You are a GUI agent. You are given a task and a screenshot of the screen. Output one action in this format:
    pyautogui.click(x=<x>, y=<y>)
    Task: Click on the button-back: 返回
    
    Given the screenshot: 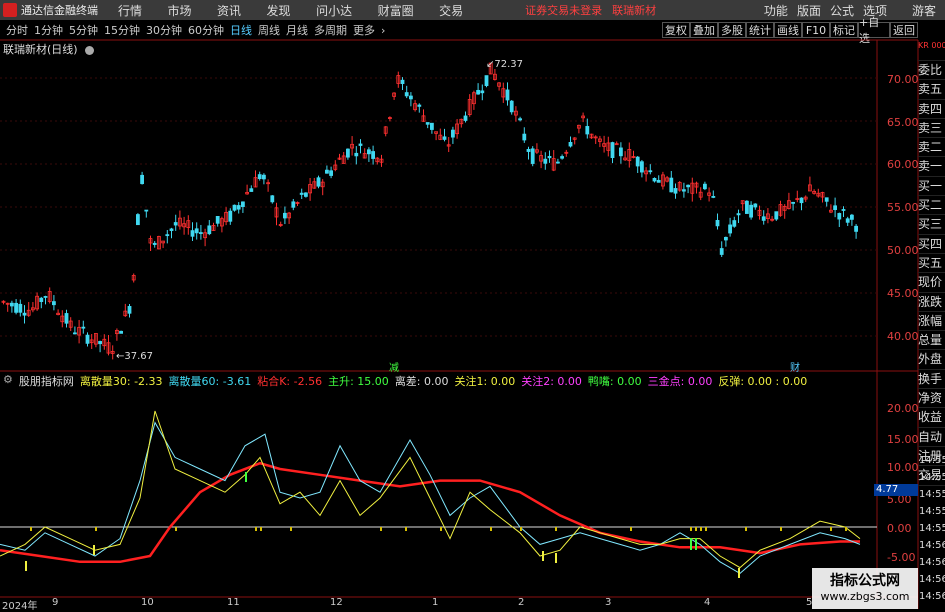 What is the action you would take?
    pyautogui.click(x=904, y=30)
    